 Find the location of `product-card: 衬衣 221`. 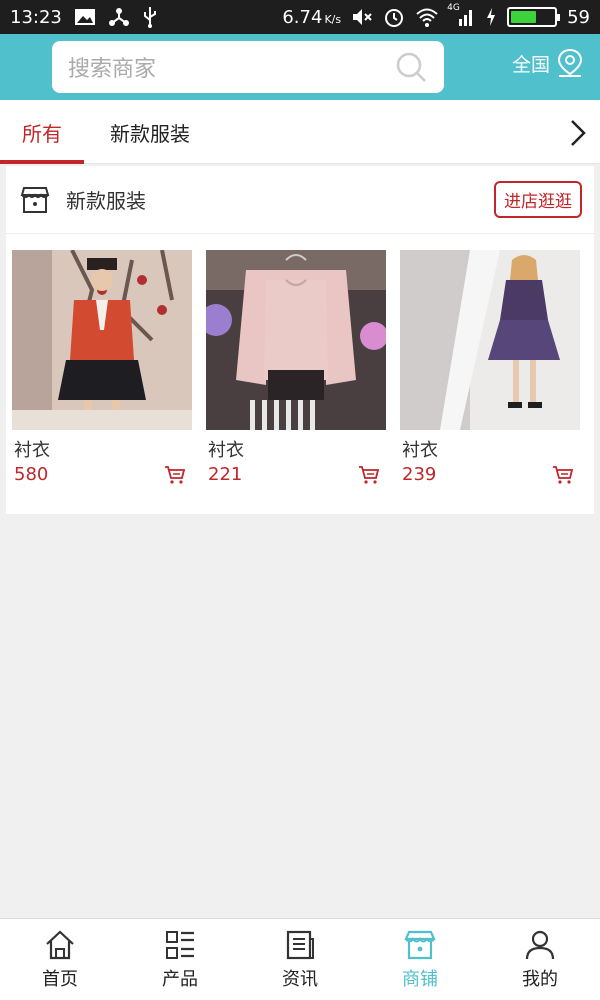

product-card: 衬衣 221 is located at coordinates (296, 367).